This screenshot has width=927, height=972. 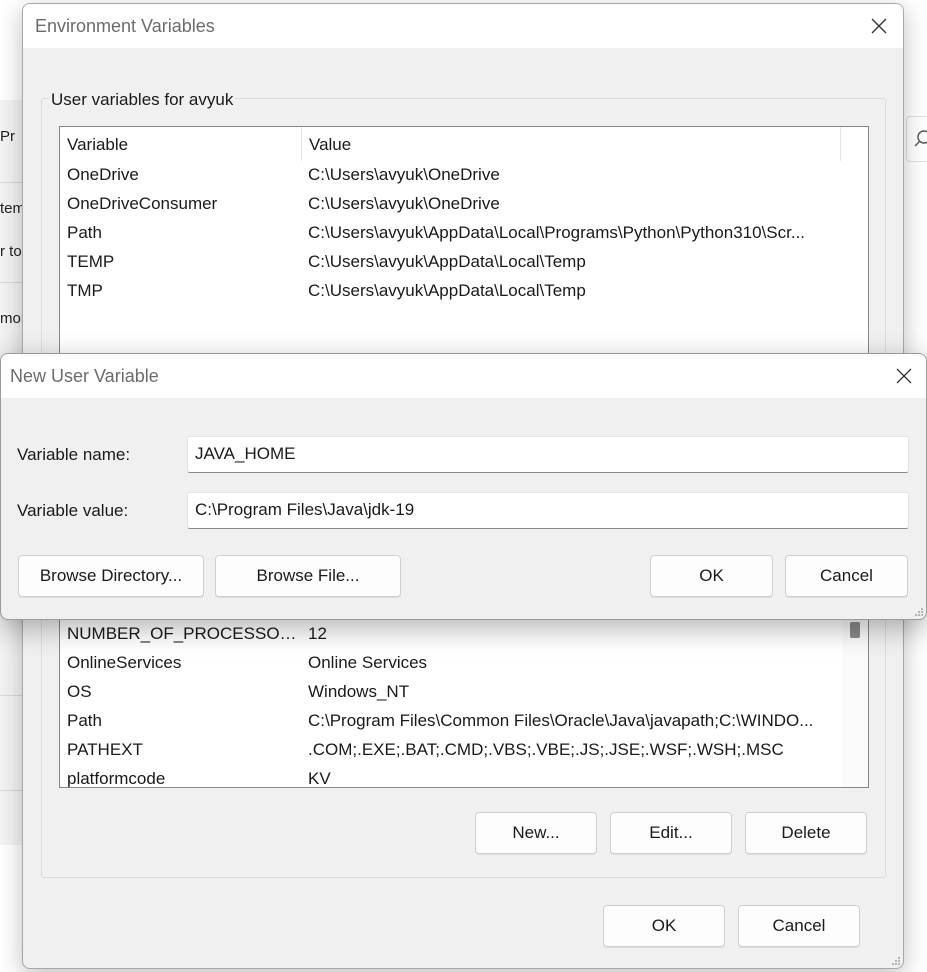 What do you see at coordinates (451, 663) in the screenshot?
I see `system-variable-row: OnlineServices Online Services` at bounding box center [451, 663].